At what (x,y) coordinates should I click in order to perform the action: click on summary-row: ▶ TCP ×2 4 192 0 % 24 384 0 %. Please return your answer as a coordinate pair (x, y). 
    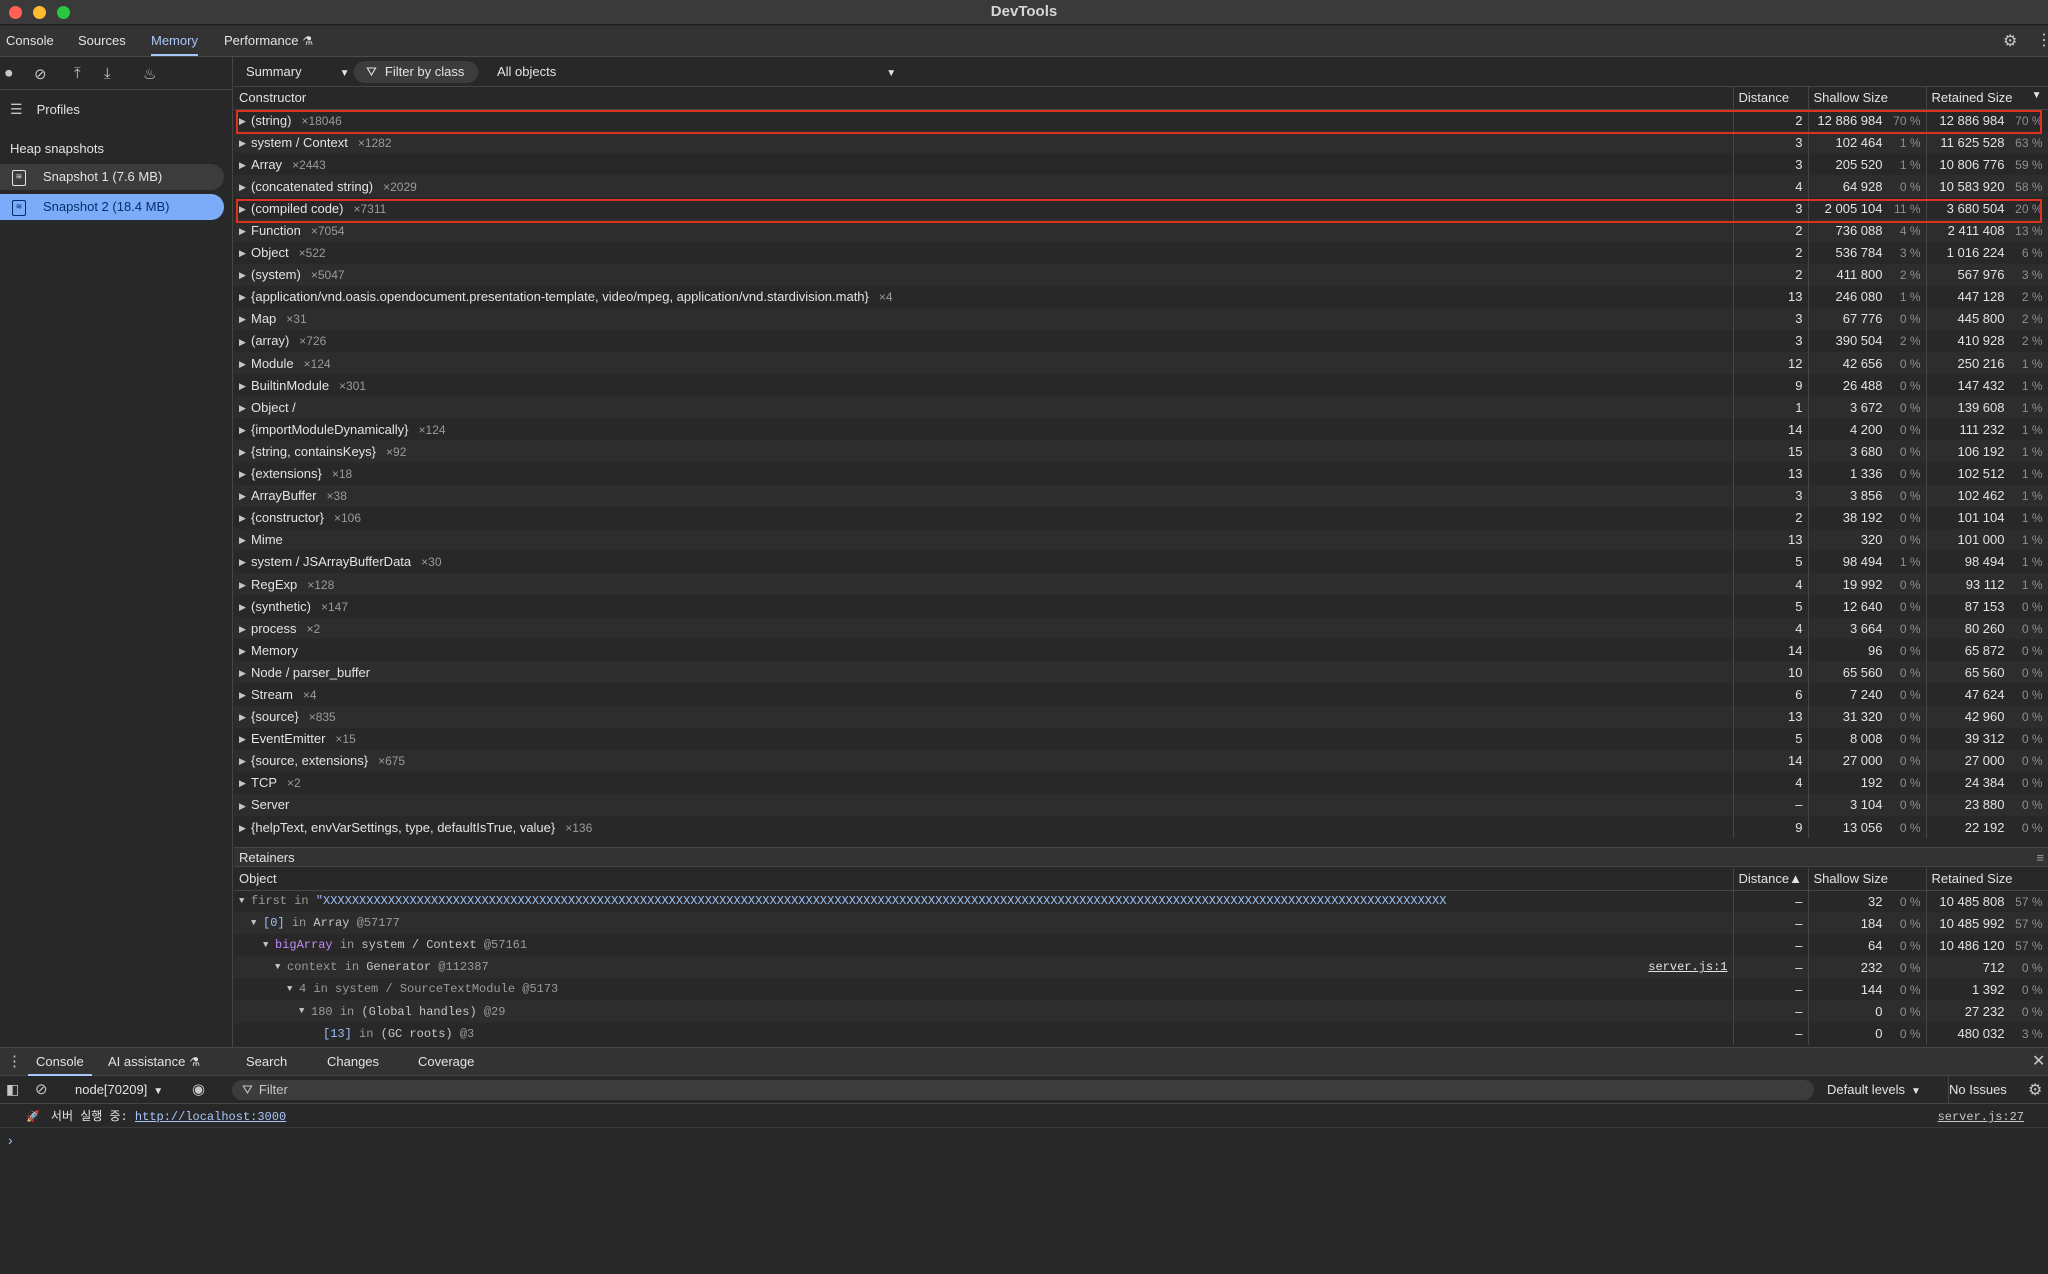
    Looking at the image, I should click on (1141, 782).